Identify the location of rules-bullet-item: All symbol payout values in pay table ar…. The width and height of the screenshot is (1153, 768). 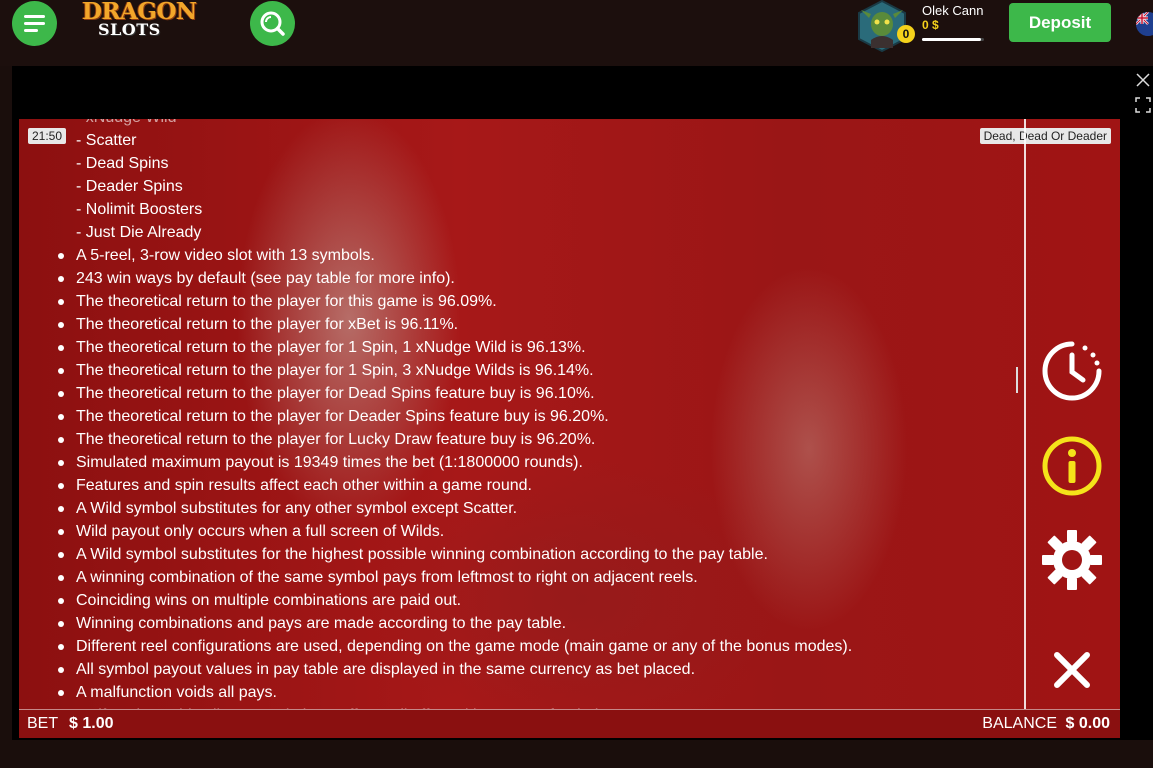
(536, 669).